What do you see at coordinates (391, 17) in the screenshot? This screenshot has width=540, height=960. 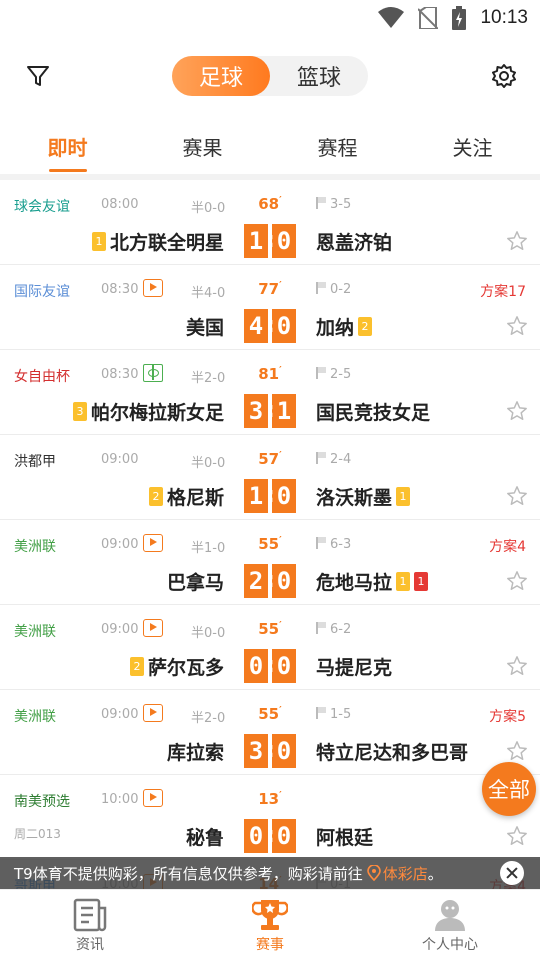 I see `wifi-icon` at bounding box center [391, 17].